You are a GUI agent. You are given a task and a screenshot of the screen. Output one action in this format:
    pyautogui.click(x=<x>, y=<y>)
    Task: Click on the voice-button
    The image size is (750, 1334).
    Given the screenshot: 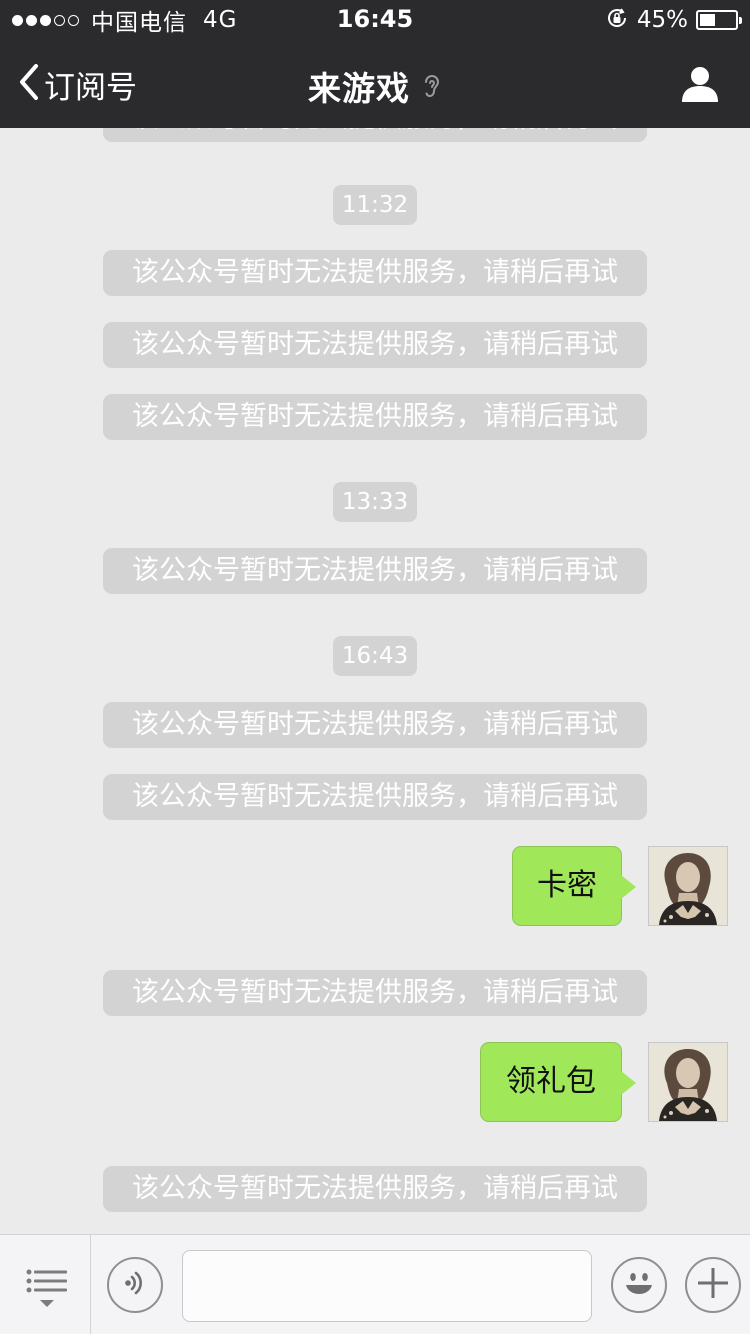 What is the action you would take?
    pyautogui.click(x=135, y=1285)
    